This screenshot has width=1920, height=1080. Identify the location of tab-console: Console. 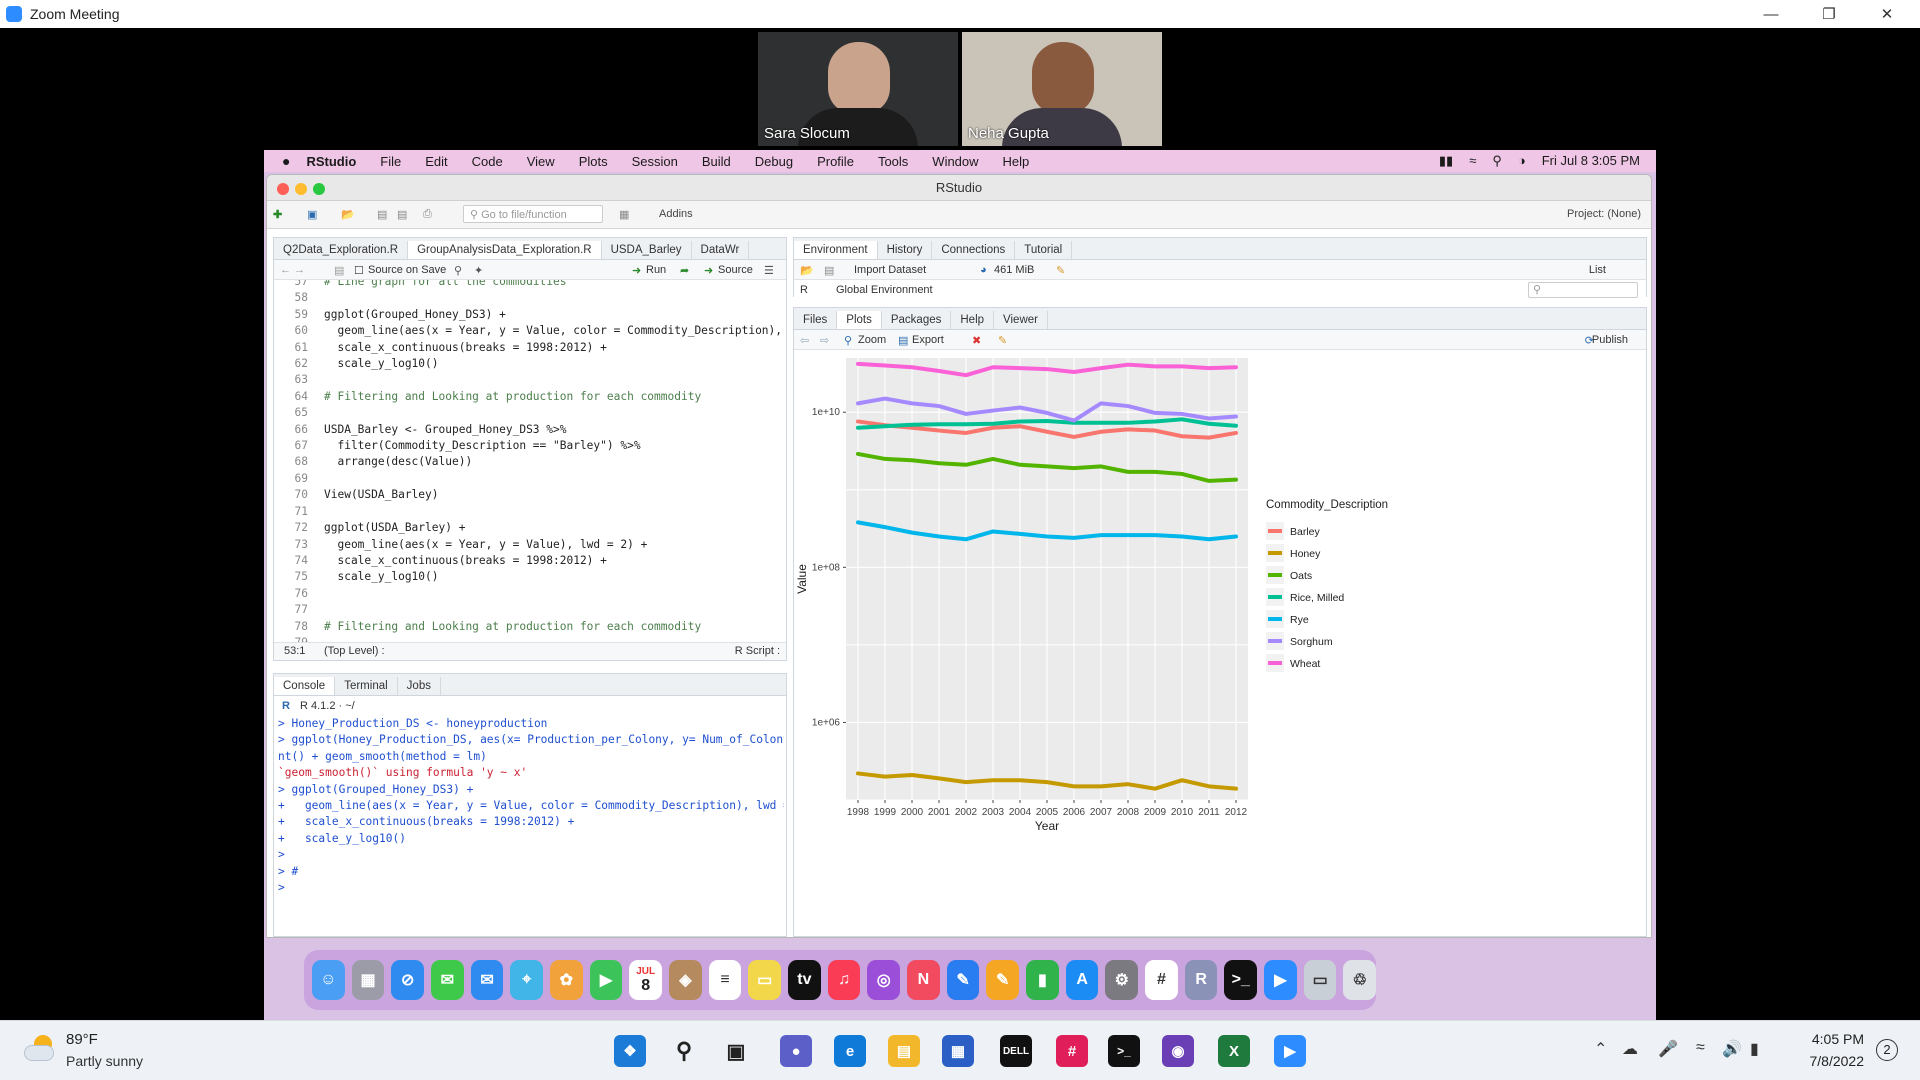
(305, 686).